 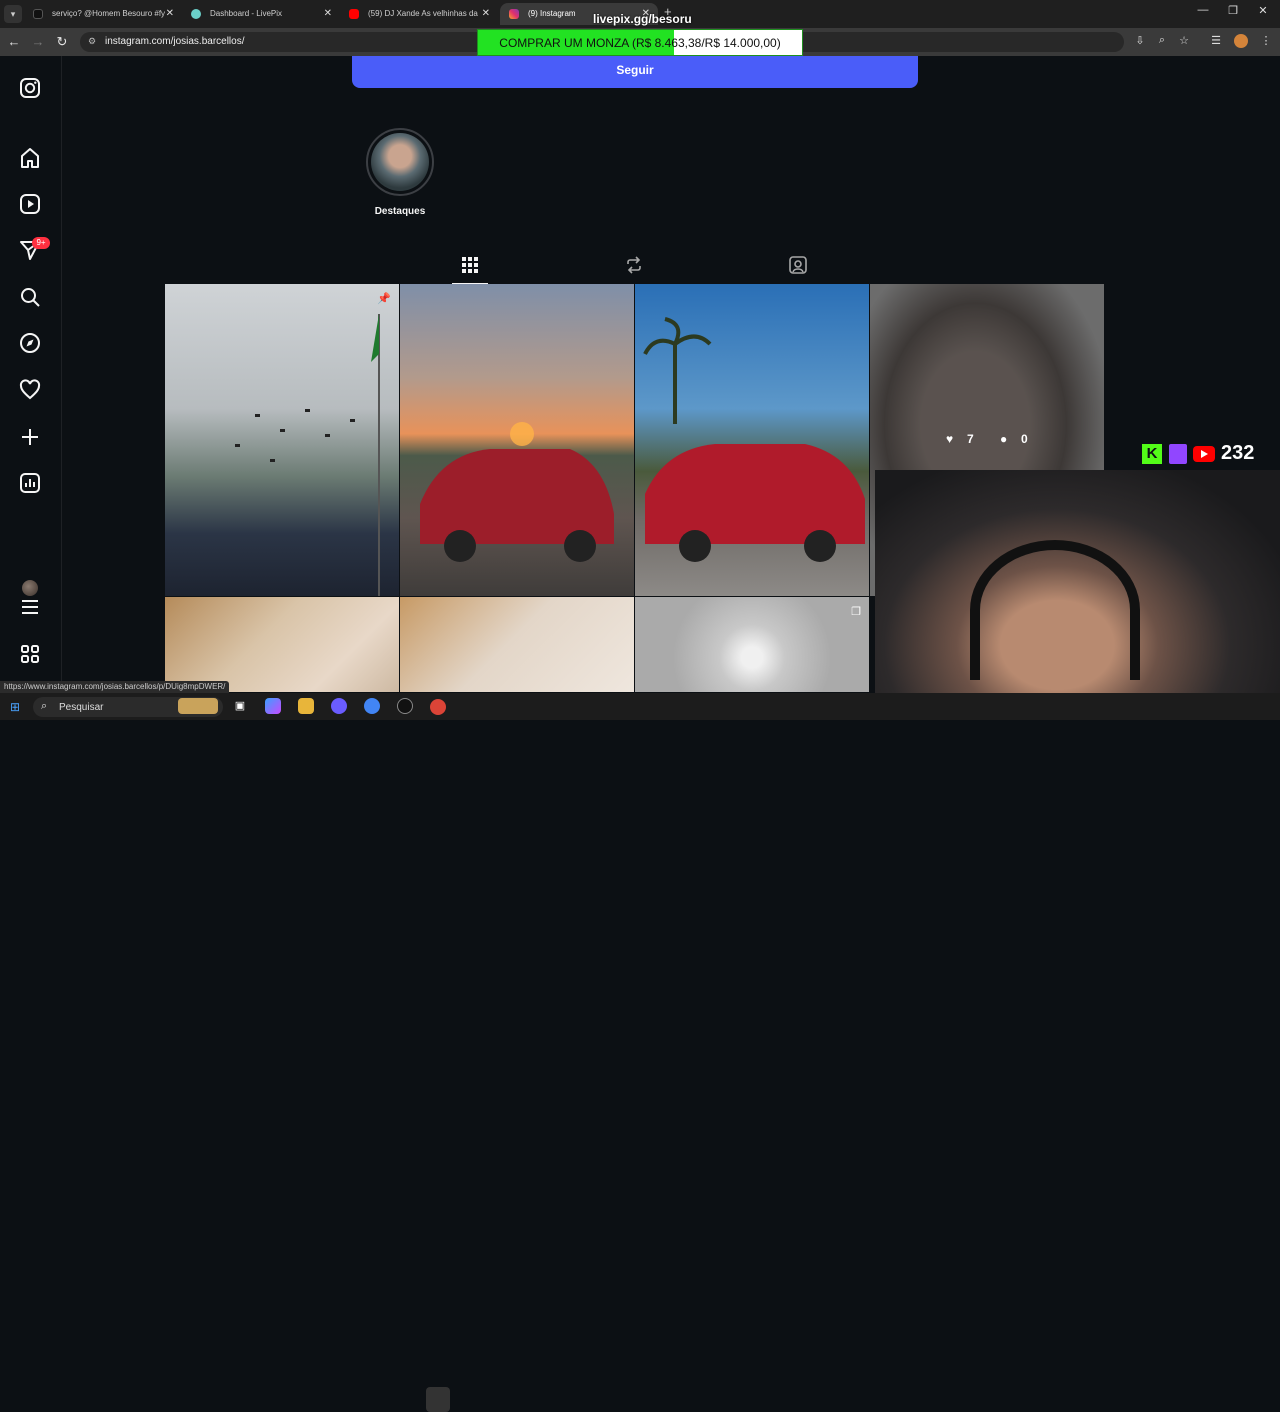 What do you see at coordinates (30, 204) in the screenshot?
I see `reels-icon` at bounding box center [30, 204].